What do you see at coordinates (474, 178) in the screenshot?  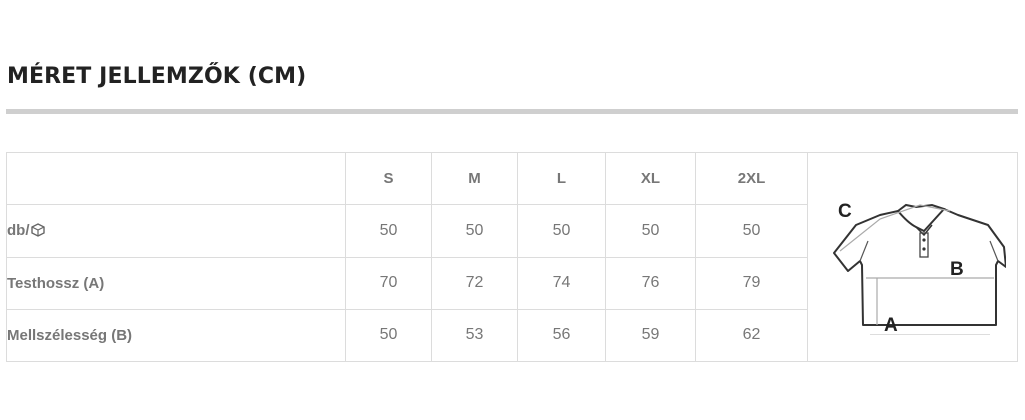 I see `size-header-m: M` at bounding box center [474, 178].